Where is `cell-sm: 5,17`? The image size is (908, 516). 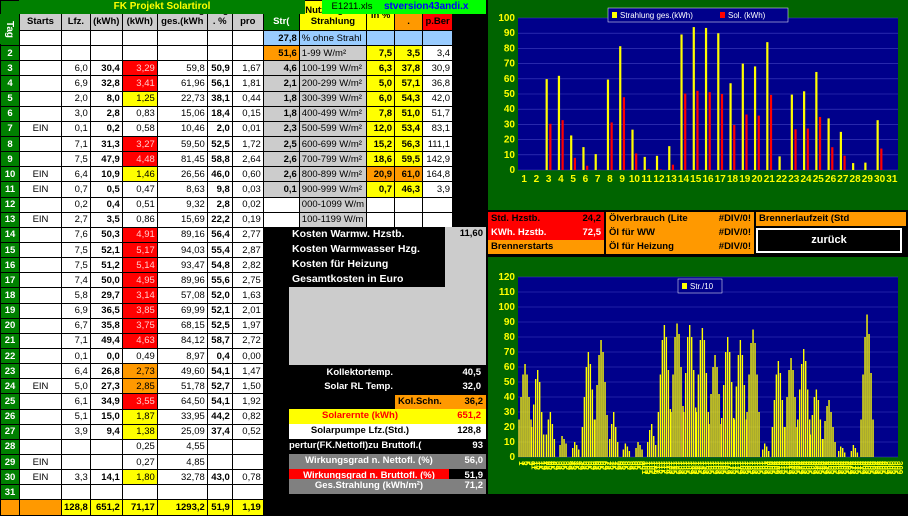 cell-sm: 5,17 is located at coordinates (139, 249).